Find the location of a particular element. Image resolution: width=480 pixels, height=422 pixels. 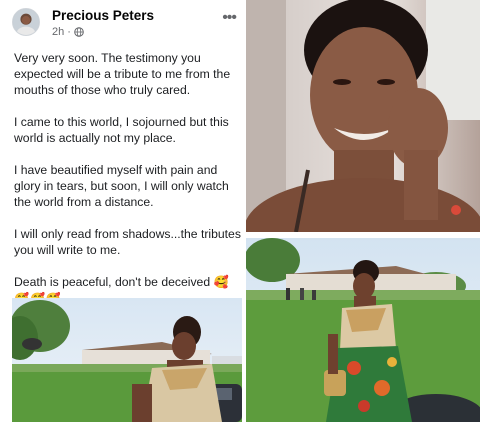

post-time: 2h is located at coordinates (58, 32).